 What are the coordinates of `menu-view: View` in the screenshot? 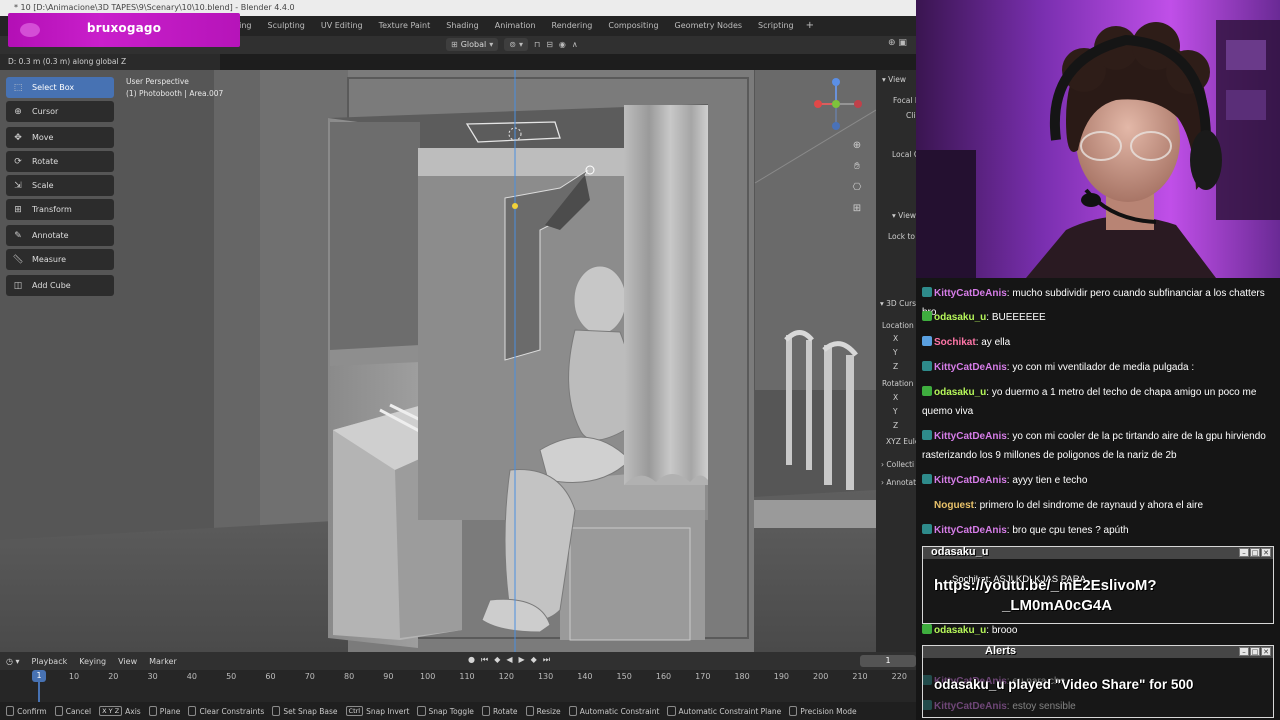 It's located at (127, 661).